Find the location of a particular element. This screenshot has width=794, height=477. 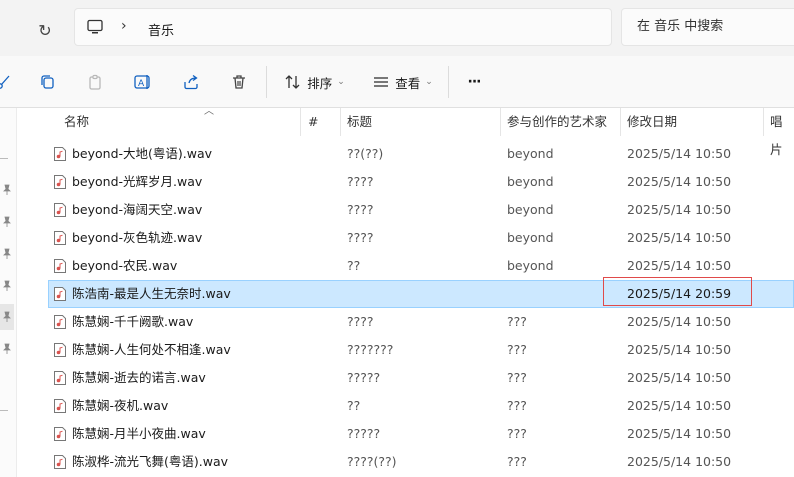

svg-text: A is located at coordinates (141, 84).